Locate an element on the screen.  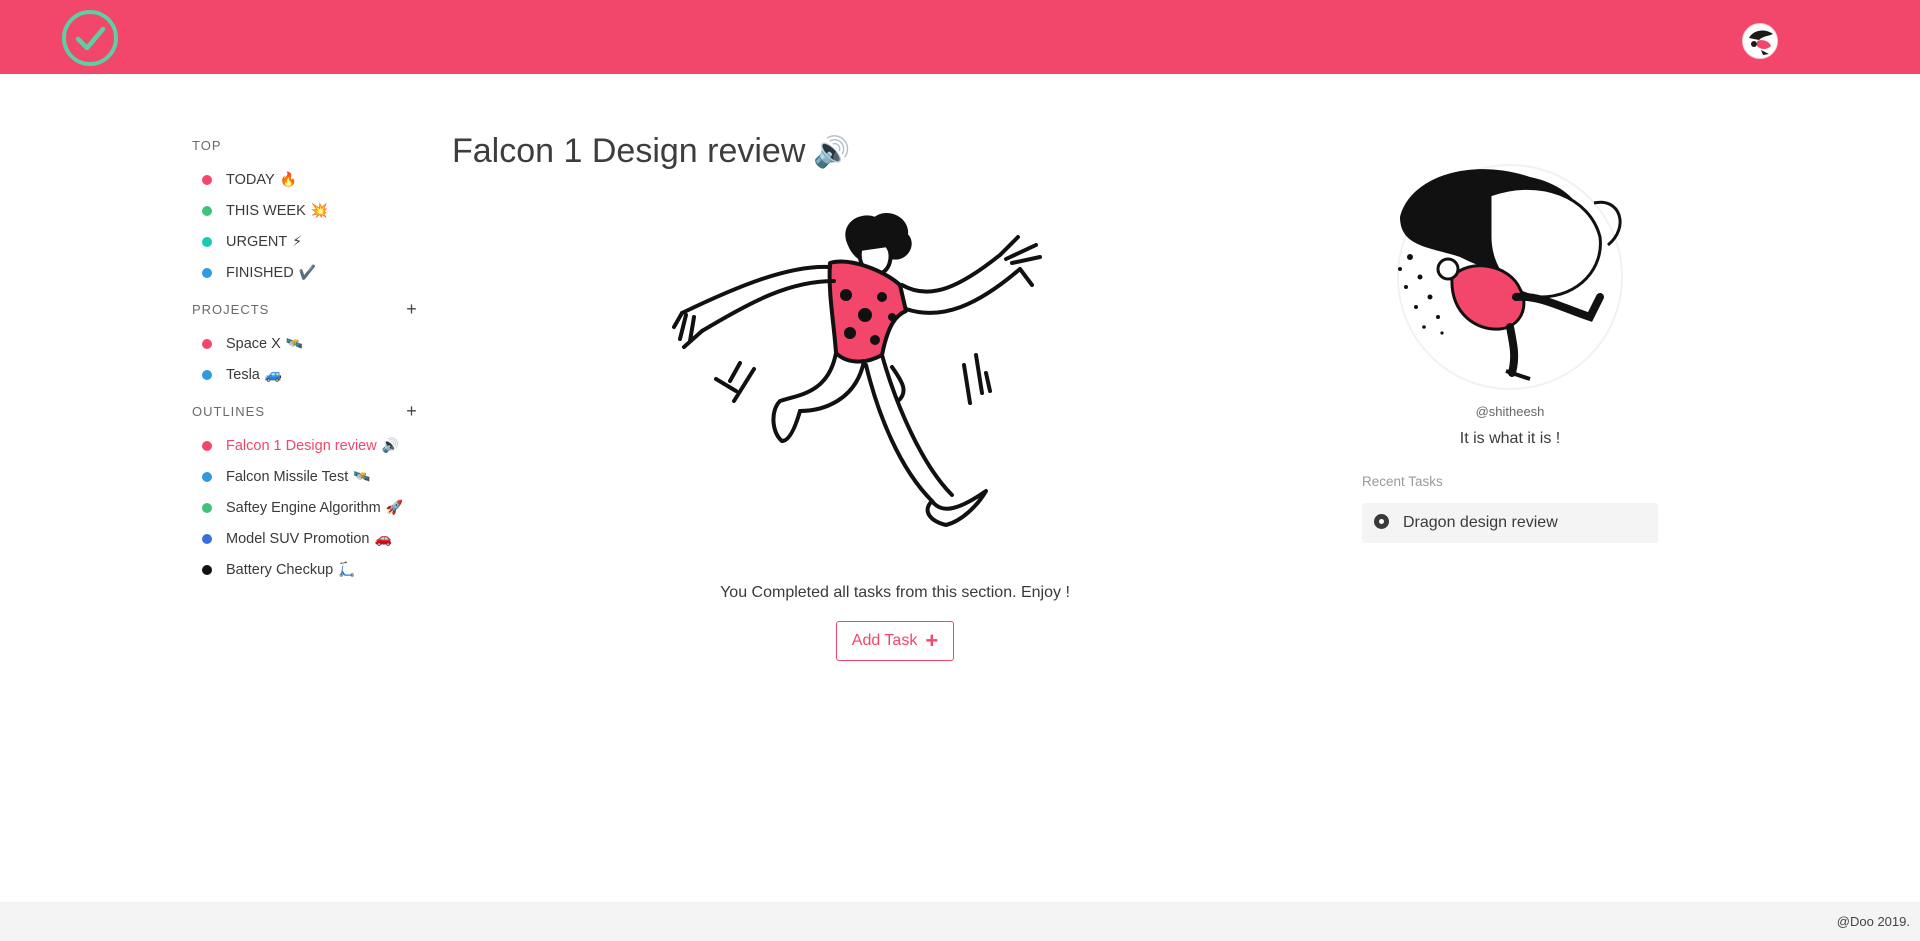
plus-icon: + is located at coordinates (932, 640).